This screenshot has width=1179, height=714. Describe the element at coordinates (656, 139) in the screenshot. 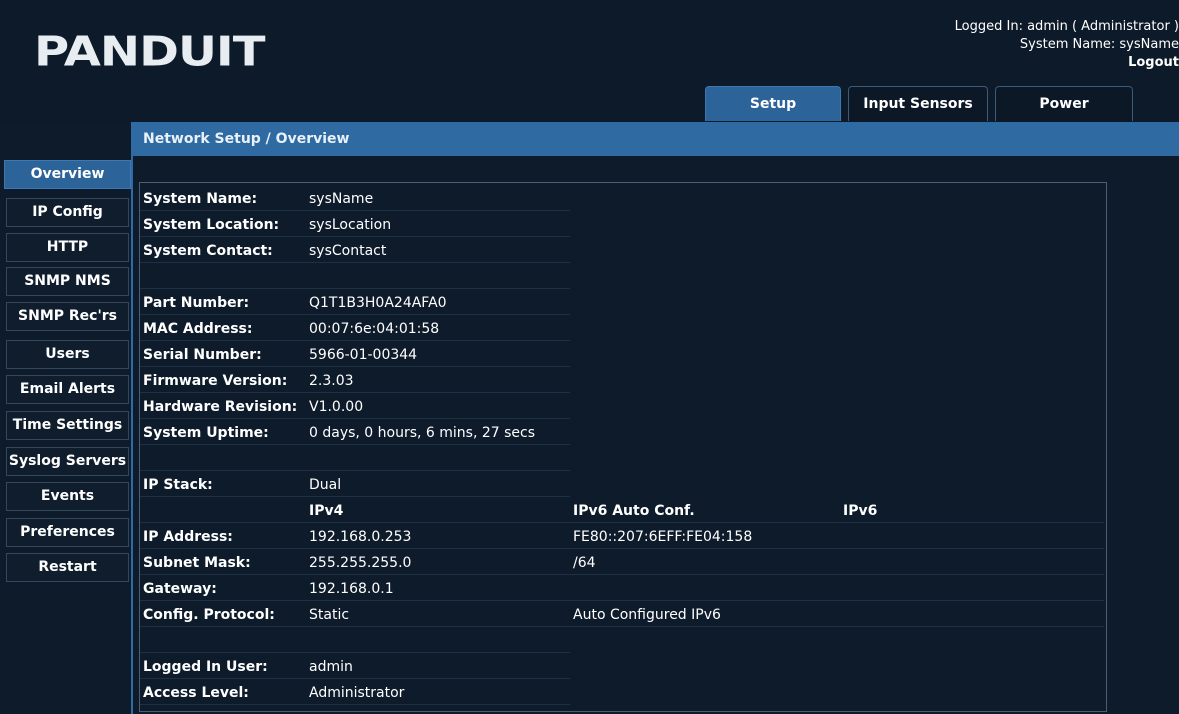

I see `page-title: Network Setup / Overview` at that location.